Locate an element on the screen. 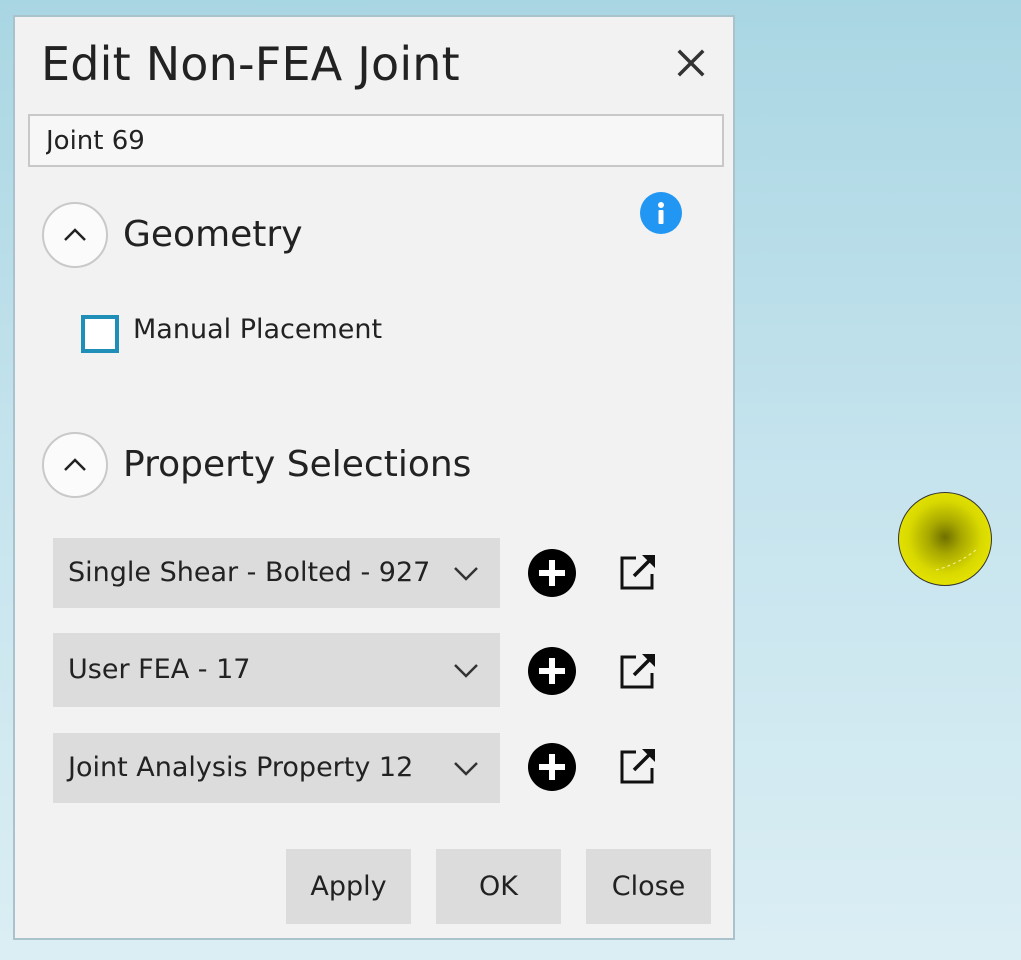  geometry-collapse-button is located at coordinates (75, 235).